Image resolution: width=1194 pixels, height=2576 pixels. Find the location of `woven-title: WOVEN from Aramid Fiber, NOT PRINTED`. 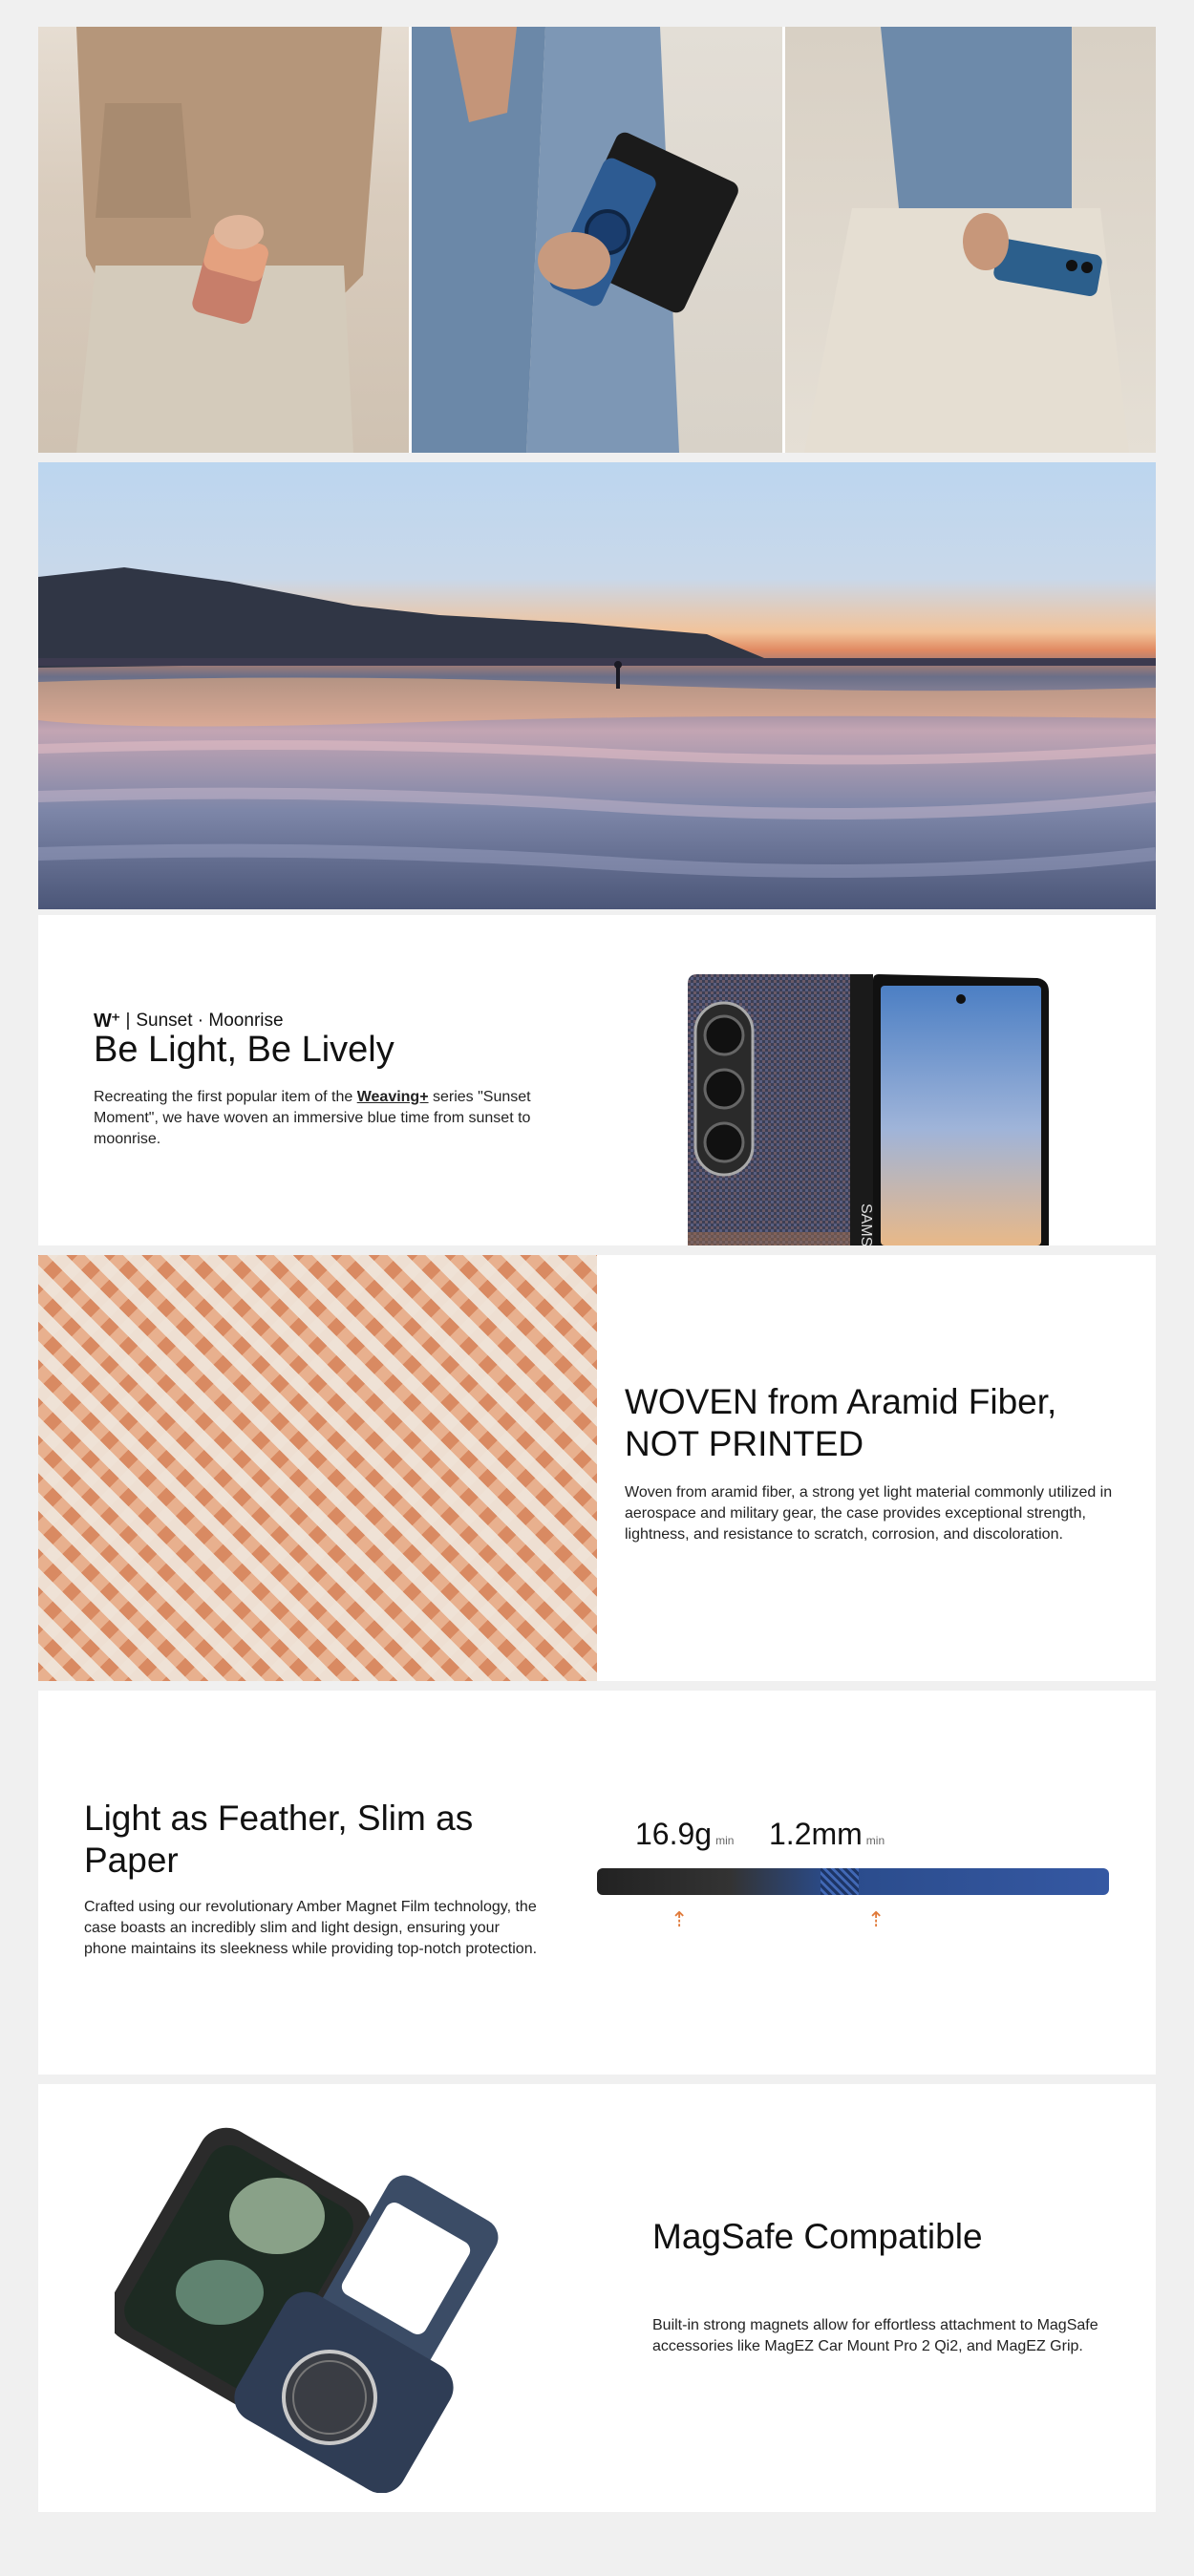

woven-title: WOVEN from Aramid Fiber, NOT PRINTED is located at coordinates (841, 1422).